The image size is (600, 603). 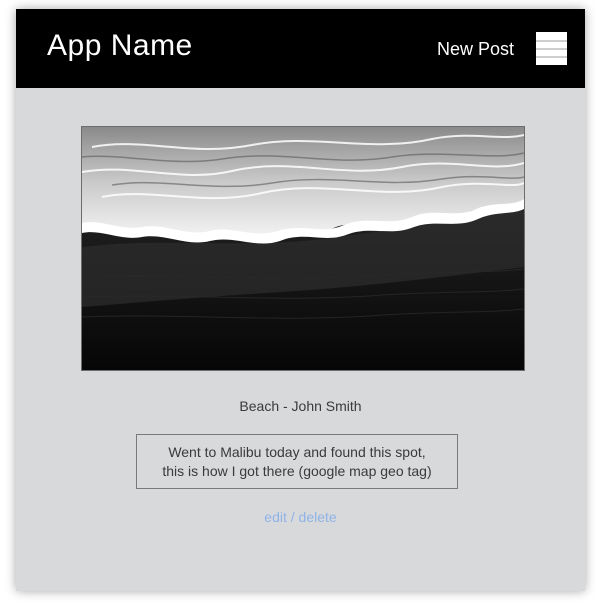 I want to click on new-post-link: New Post, so click(x=475, y=49).